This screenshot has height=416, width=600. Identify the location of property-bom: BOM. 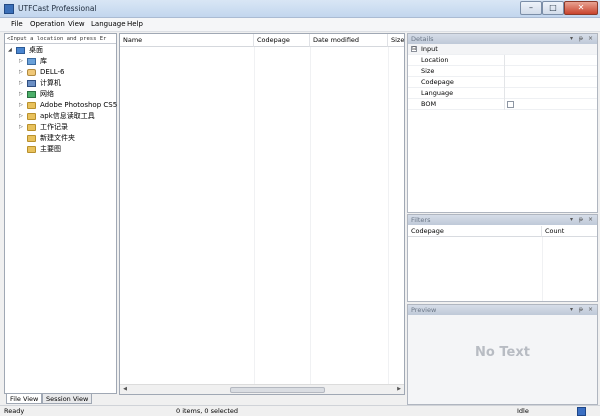
(502, 104).